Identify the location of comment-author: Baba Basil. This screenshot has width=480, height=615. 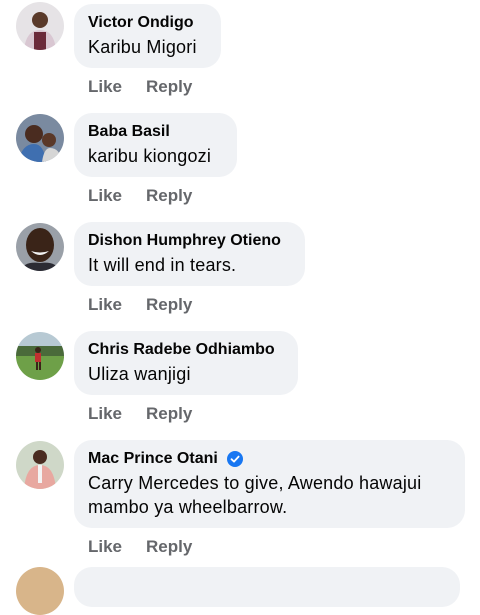
(155, 132).